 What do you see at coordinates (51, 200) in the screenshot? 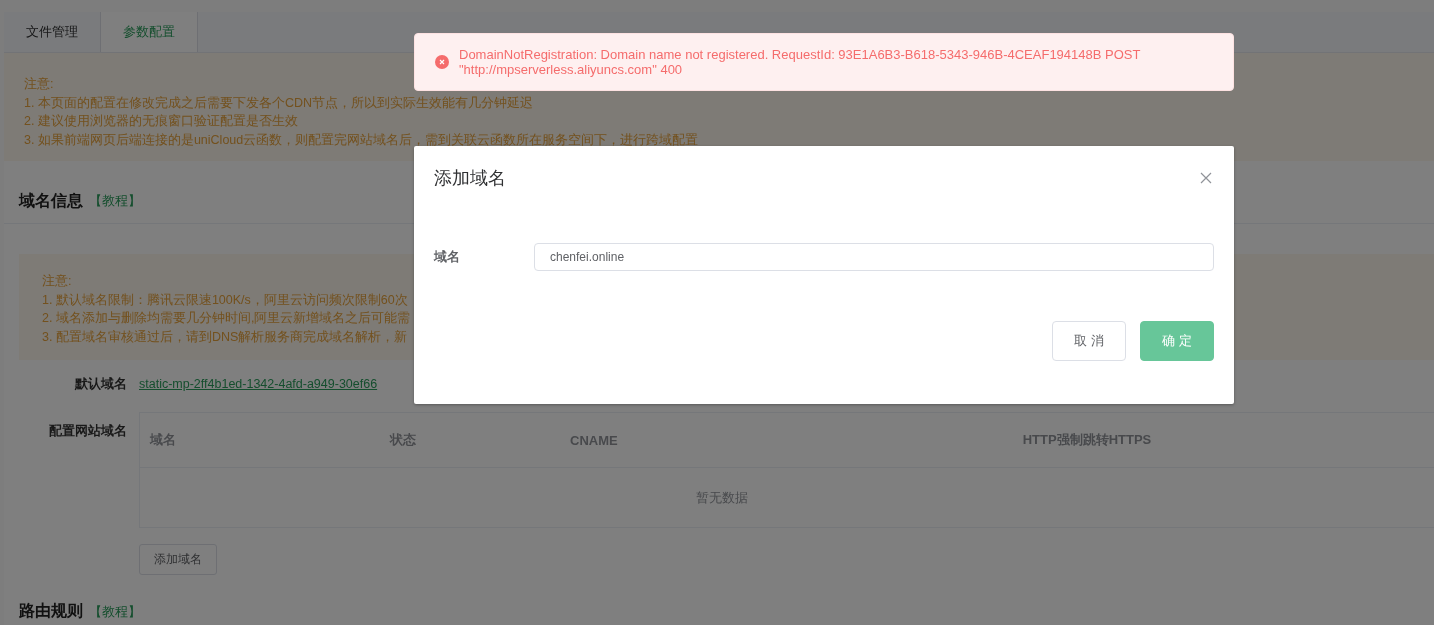
I see `section-title: 域名信息` at bounding box center [51, 200].